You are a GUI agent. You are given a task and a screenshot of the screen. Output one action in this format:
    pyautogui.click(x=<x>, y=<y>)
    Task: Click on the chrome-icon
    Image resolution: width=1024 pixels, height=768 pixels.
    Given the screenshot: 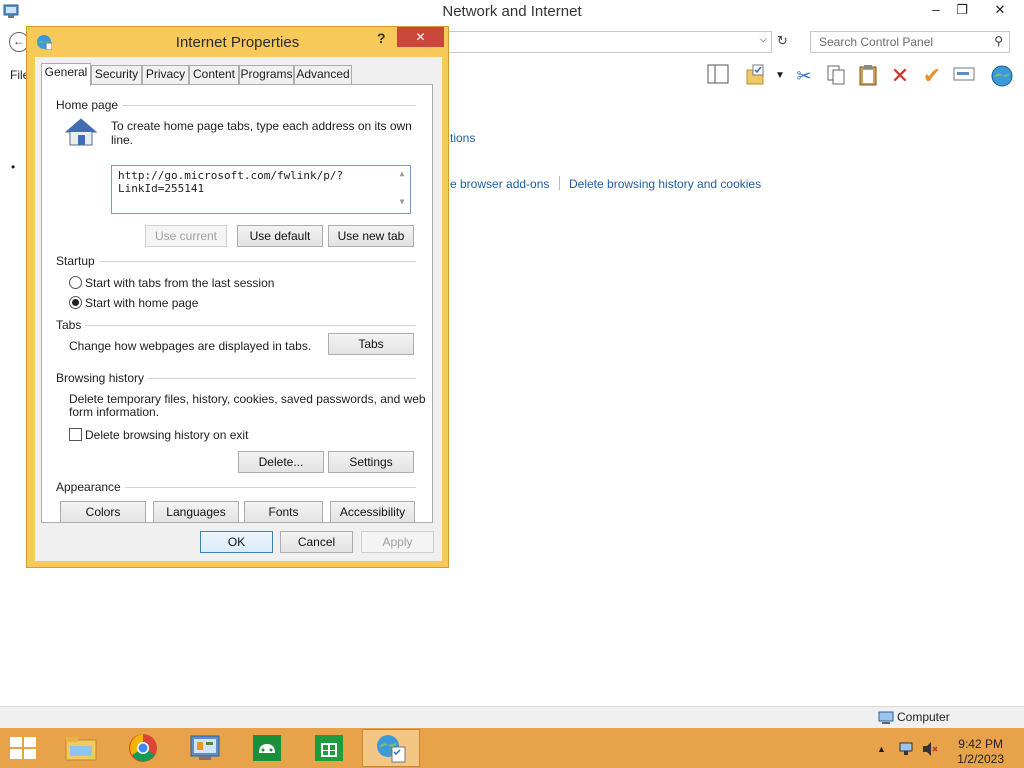 What is the action you would take?
    pyautogui.click(x=143, y=748)
    